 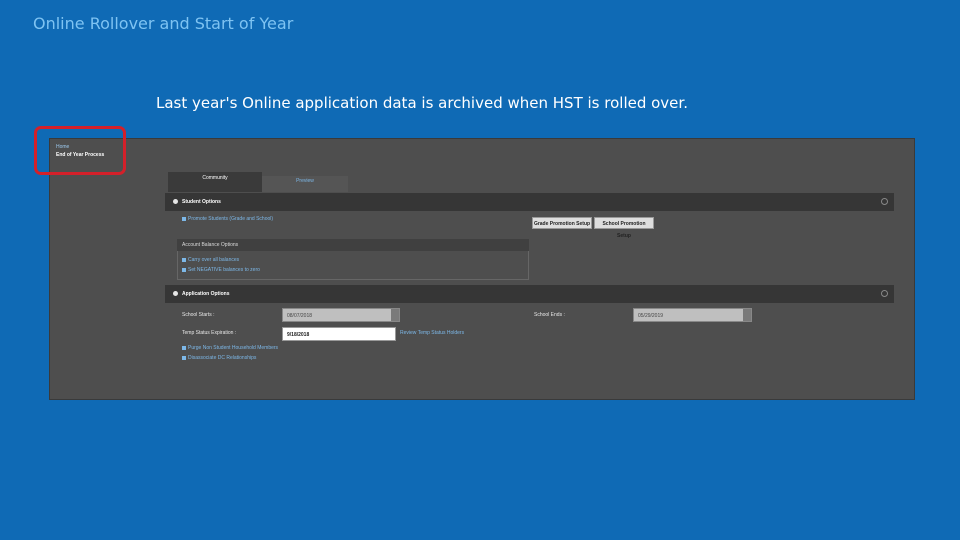 I want to click on disassociate-dc-link: Disassociate DC Relationships, so click(x=219, y=358).